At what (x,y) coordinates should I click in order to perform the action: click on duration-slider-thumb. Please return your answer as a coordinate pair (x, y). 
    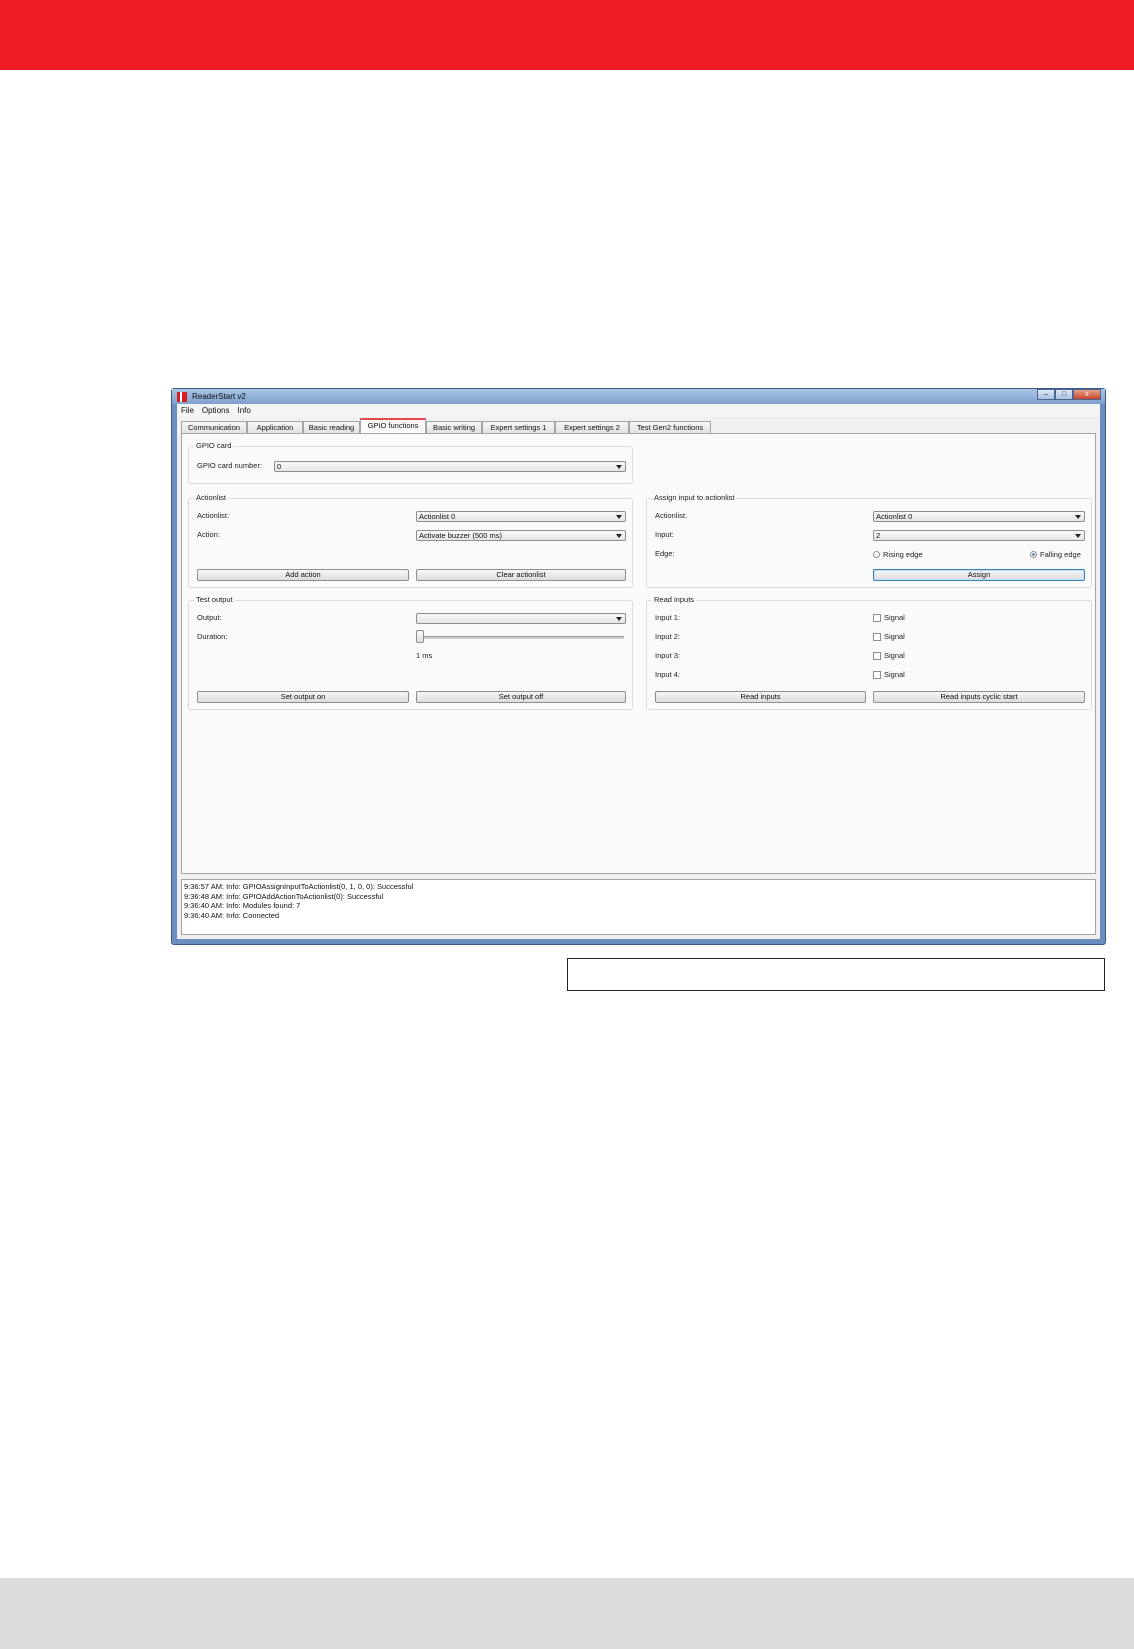
    Looking at the image, I should click on (420, 636).